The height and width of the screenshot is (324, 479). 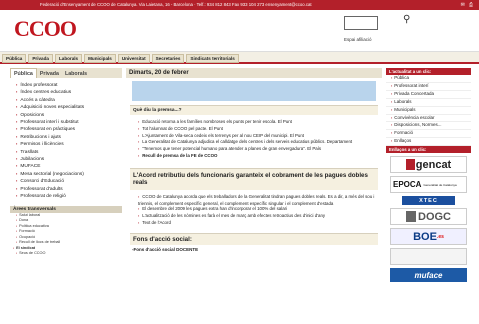 I want to click on sidebar-item: Professorat de religió, so click(x=69, y=196).